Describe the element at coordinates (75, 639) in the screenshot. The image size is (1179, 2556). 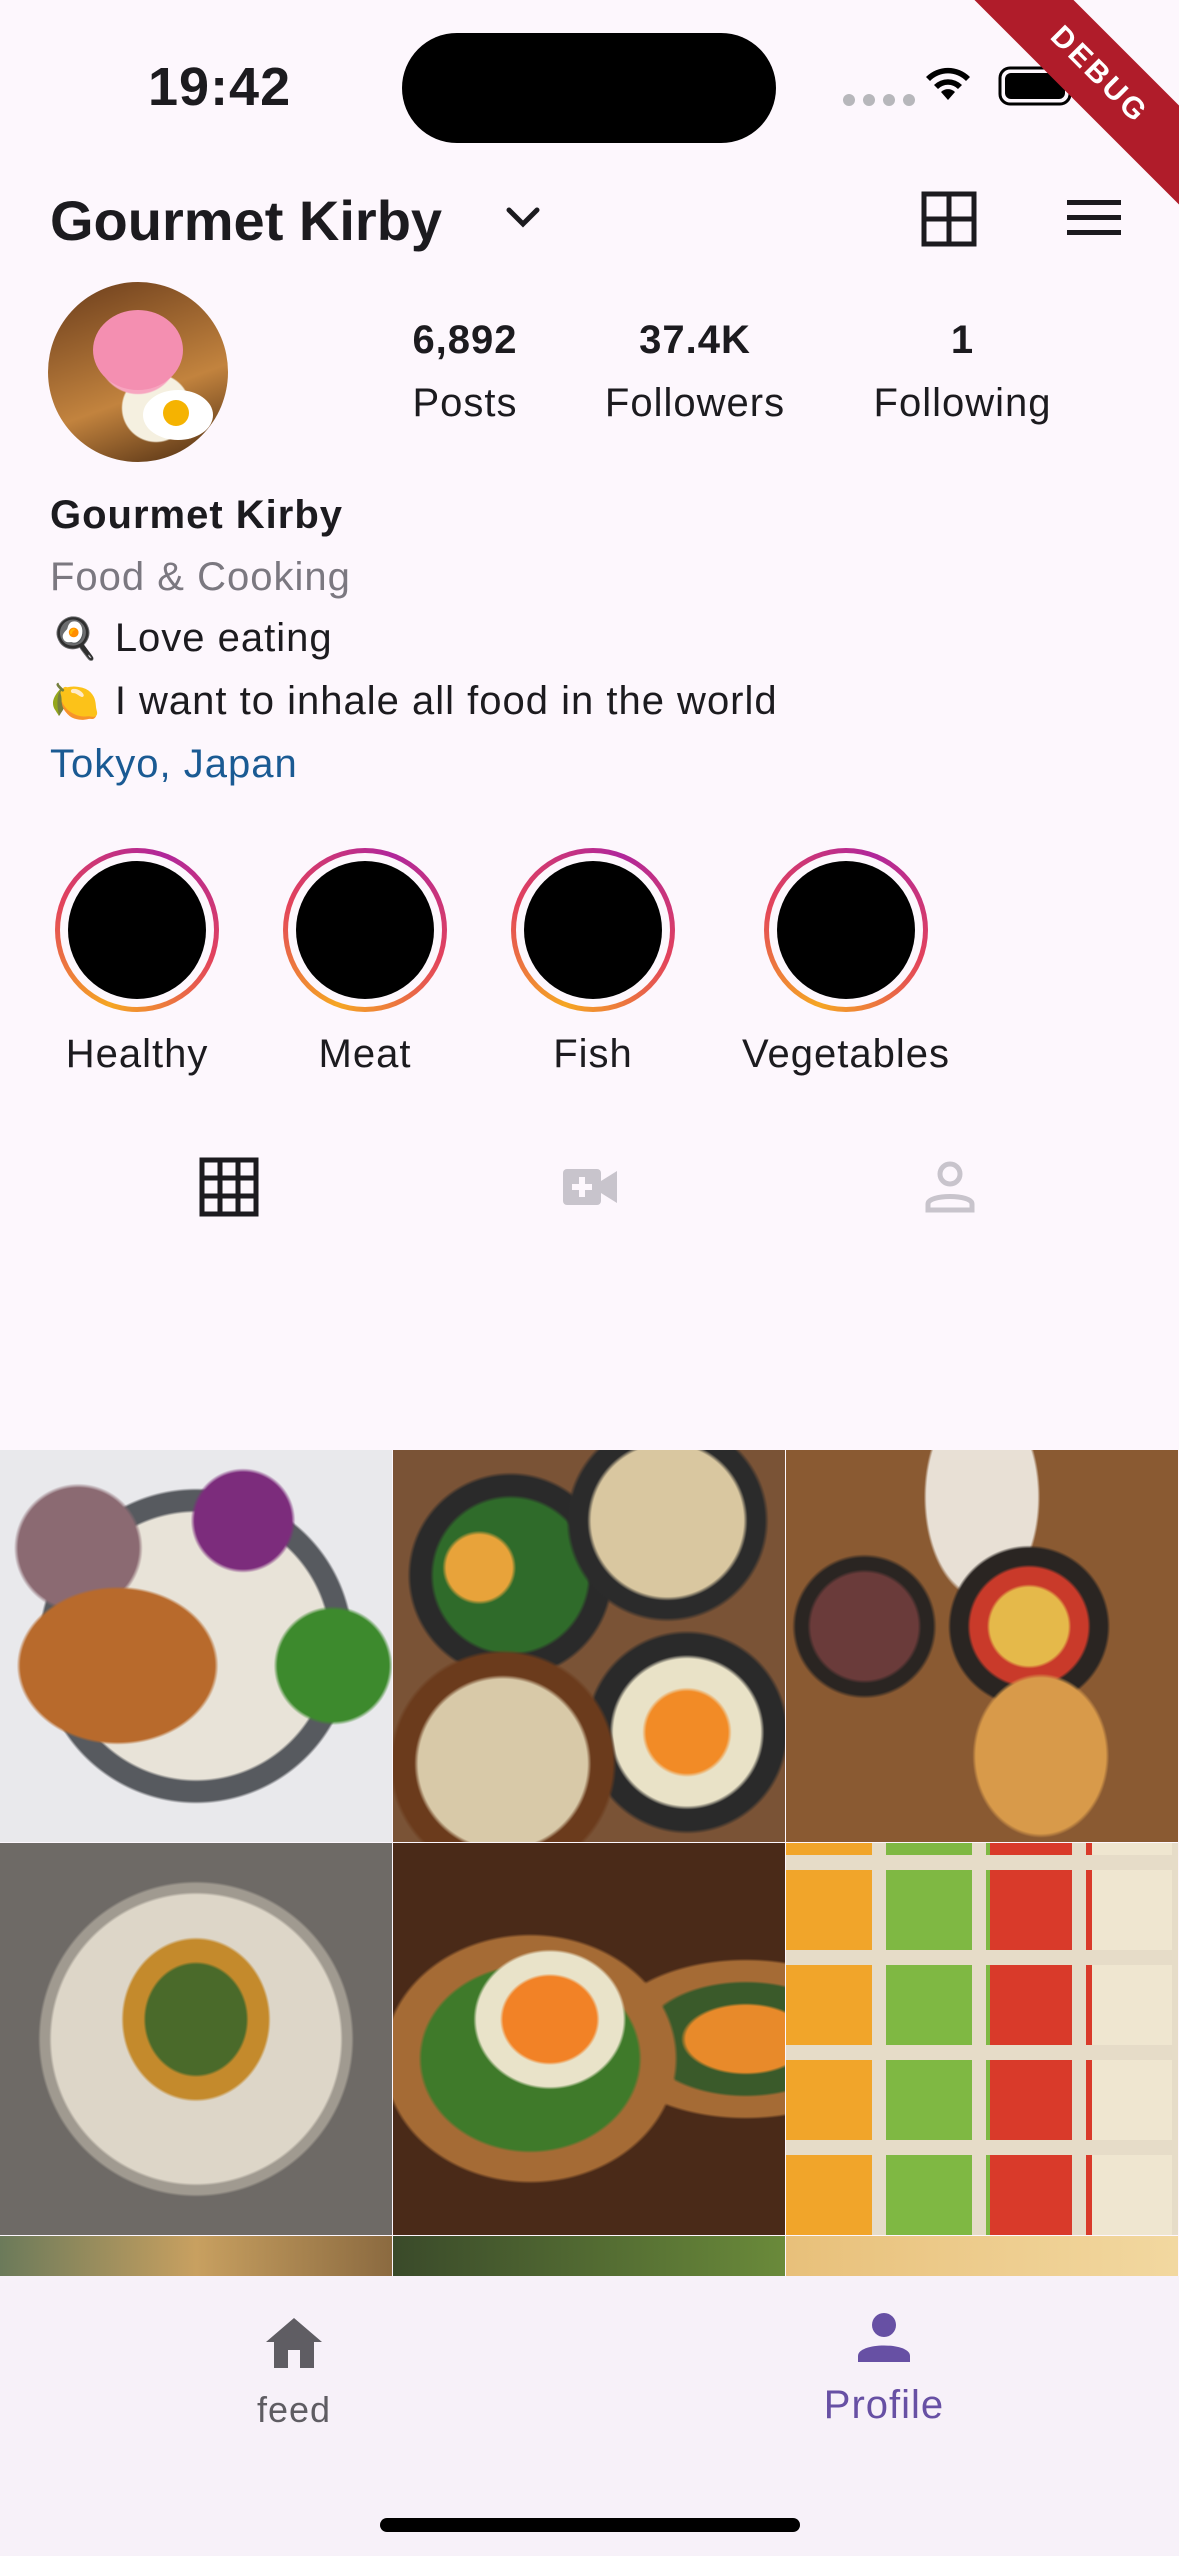
I see `frying-pan-emoji: 🍳` at that location.